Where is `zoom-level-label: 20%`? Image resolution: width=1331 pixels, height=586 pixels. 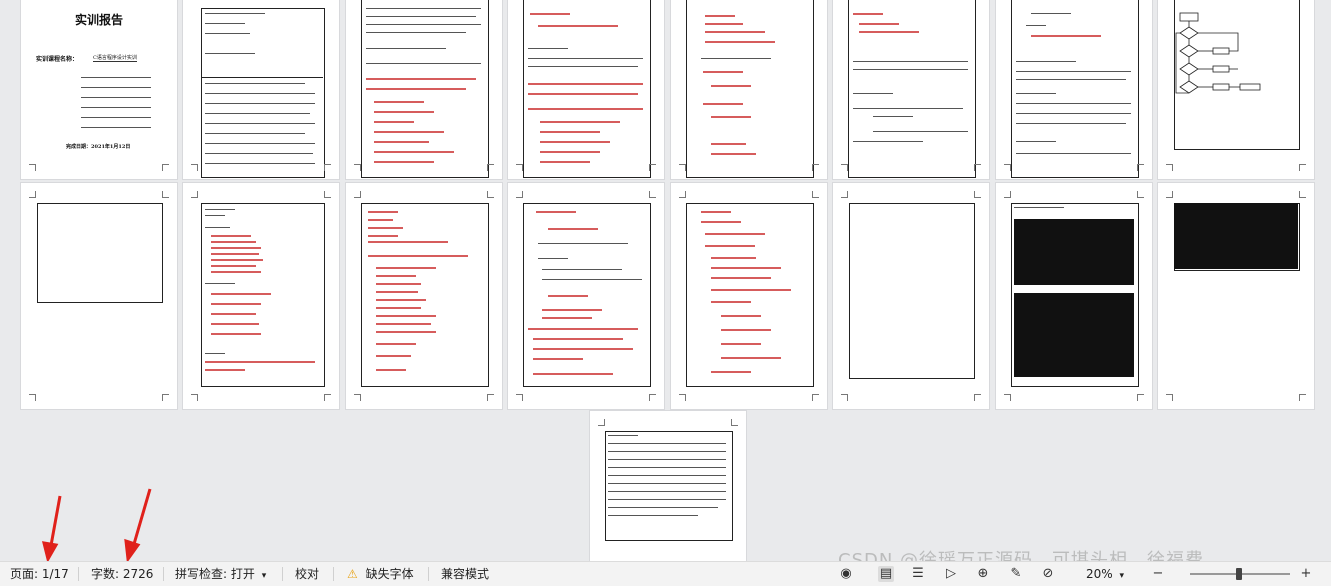
zoom-level-label: 20% is located at coordinates (1099, 574).